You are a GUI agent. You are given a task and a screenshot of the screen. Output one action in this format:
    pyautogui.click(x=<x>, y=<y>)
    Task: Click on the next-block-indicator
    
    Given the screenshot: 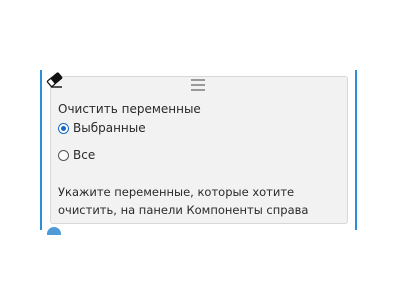 What is the action you would take?
    pyautogui.click(x=54, y=231)
    